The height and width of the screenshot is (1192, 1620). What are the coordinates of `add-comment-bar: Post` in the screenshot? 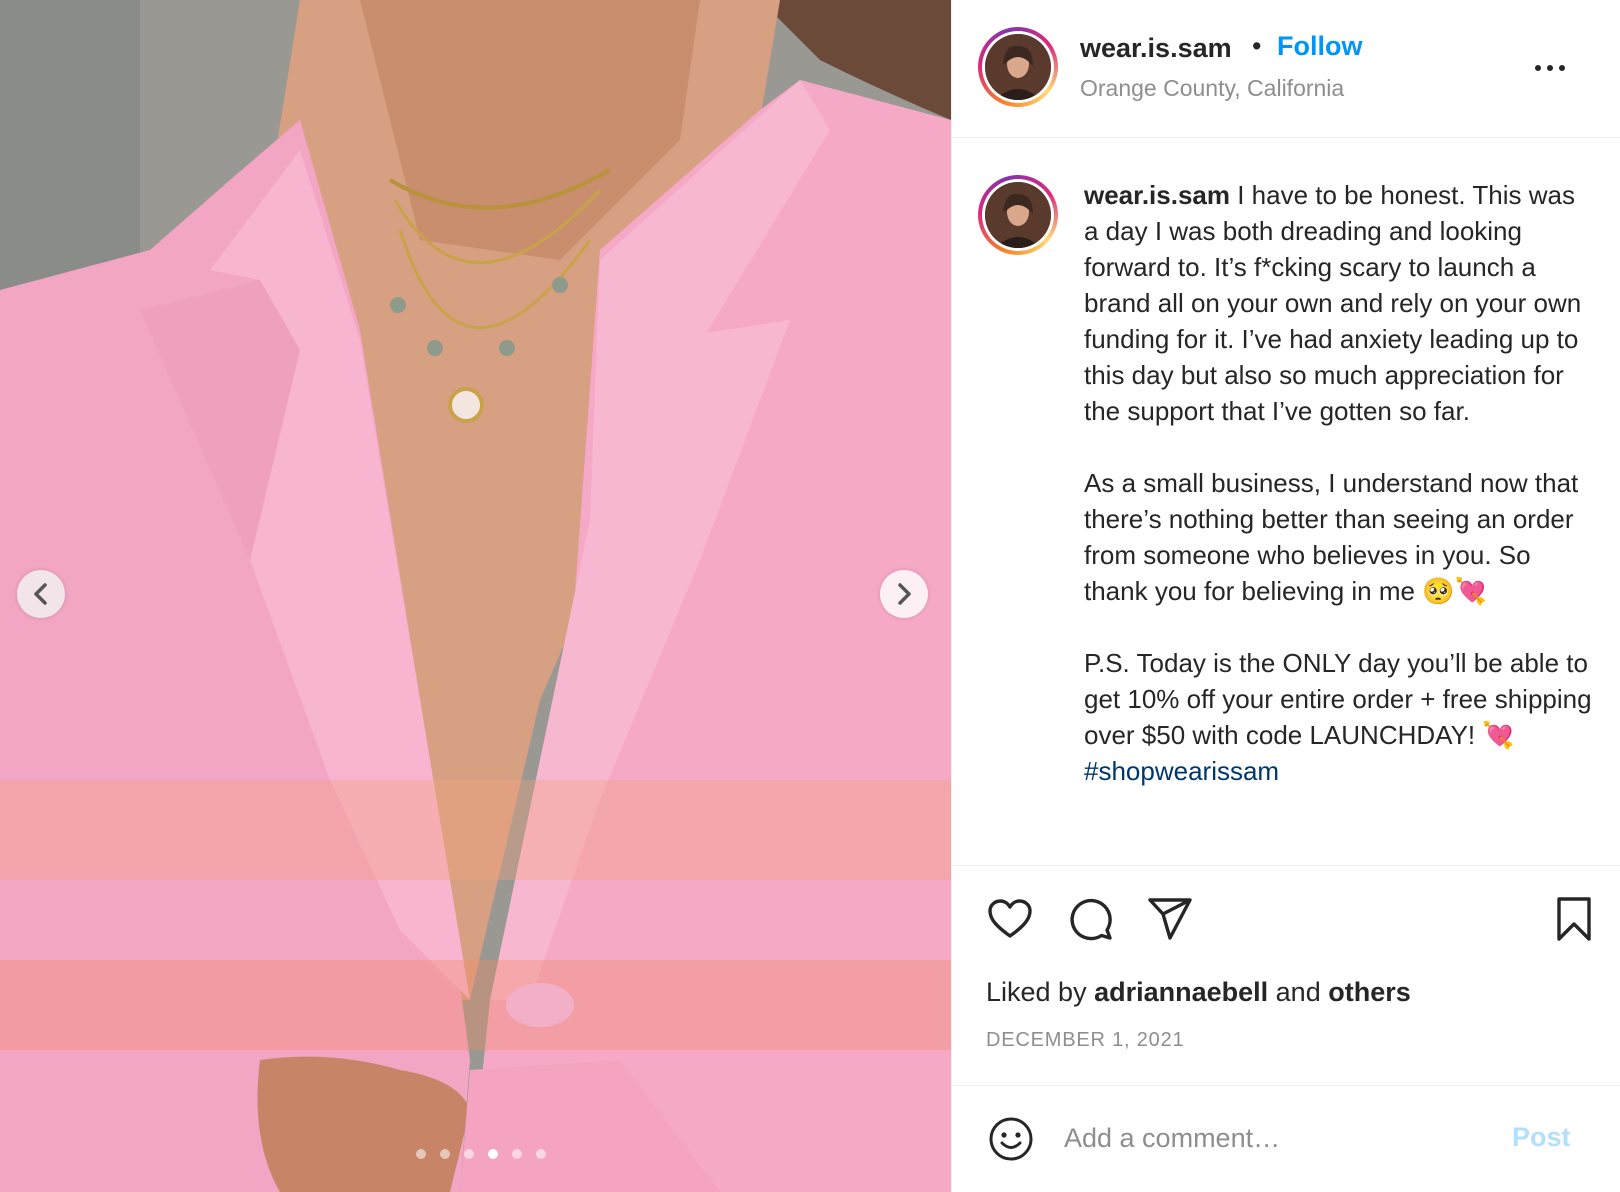 It's located at (1286, 1139).